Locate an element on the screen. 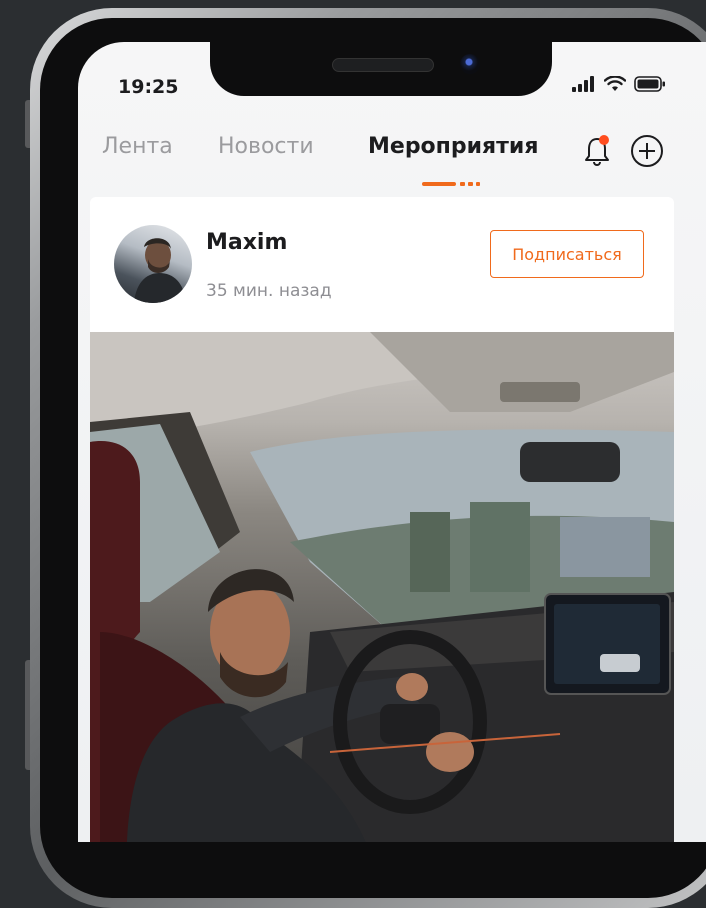 The height and width of the screenshot is (908, 706). follow-button: Подписаться is located at coordinates (567, 254).